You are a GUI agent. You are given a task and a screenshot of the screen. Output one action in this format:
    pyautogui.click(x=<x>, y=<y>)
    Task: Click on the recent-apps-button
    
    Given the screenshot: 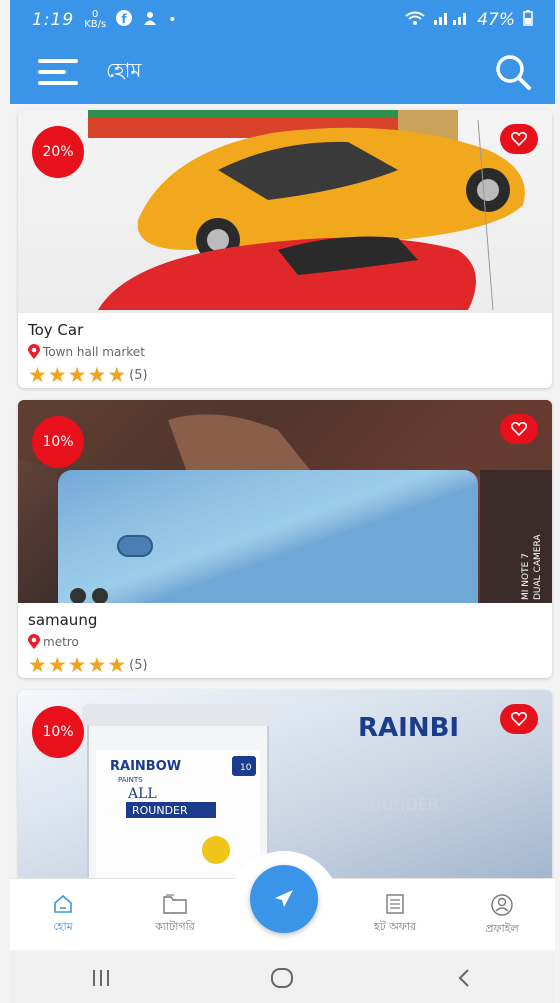 What is the action you would take?
    pyautogui.click(x=101, y=978)
    